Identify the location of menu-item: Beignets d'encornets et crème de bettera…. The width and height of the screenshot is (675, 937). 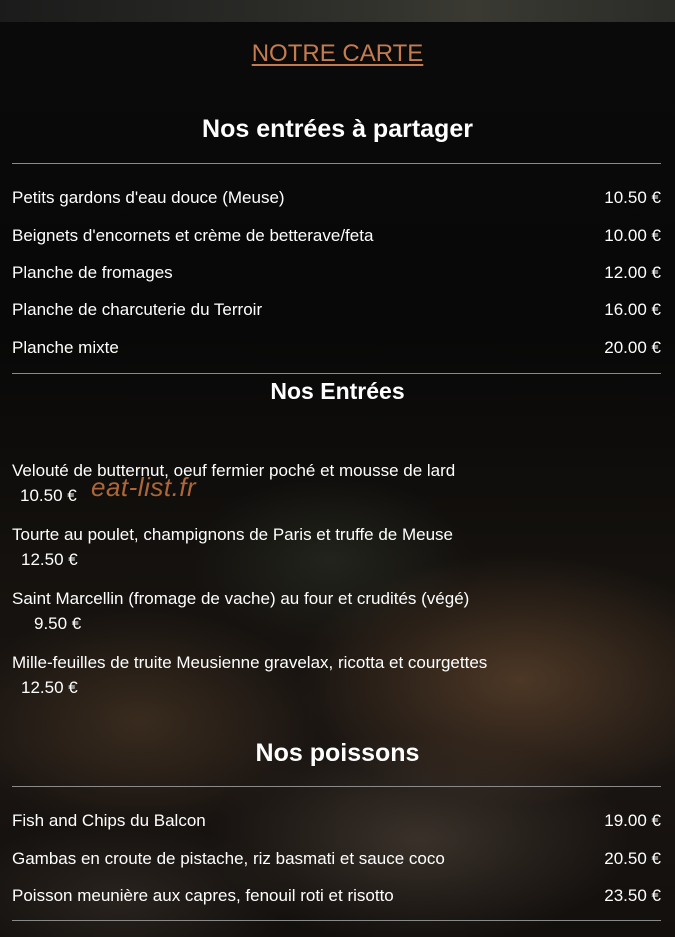
(336, 236).